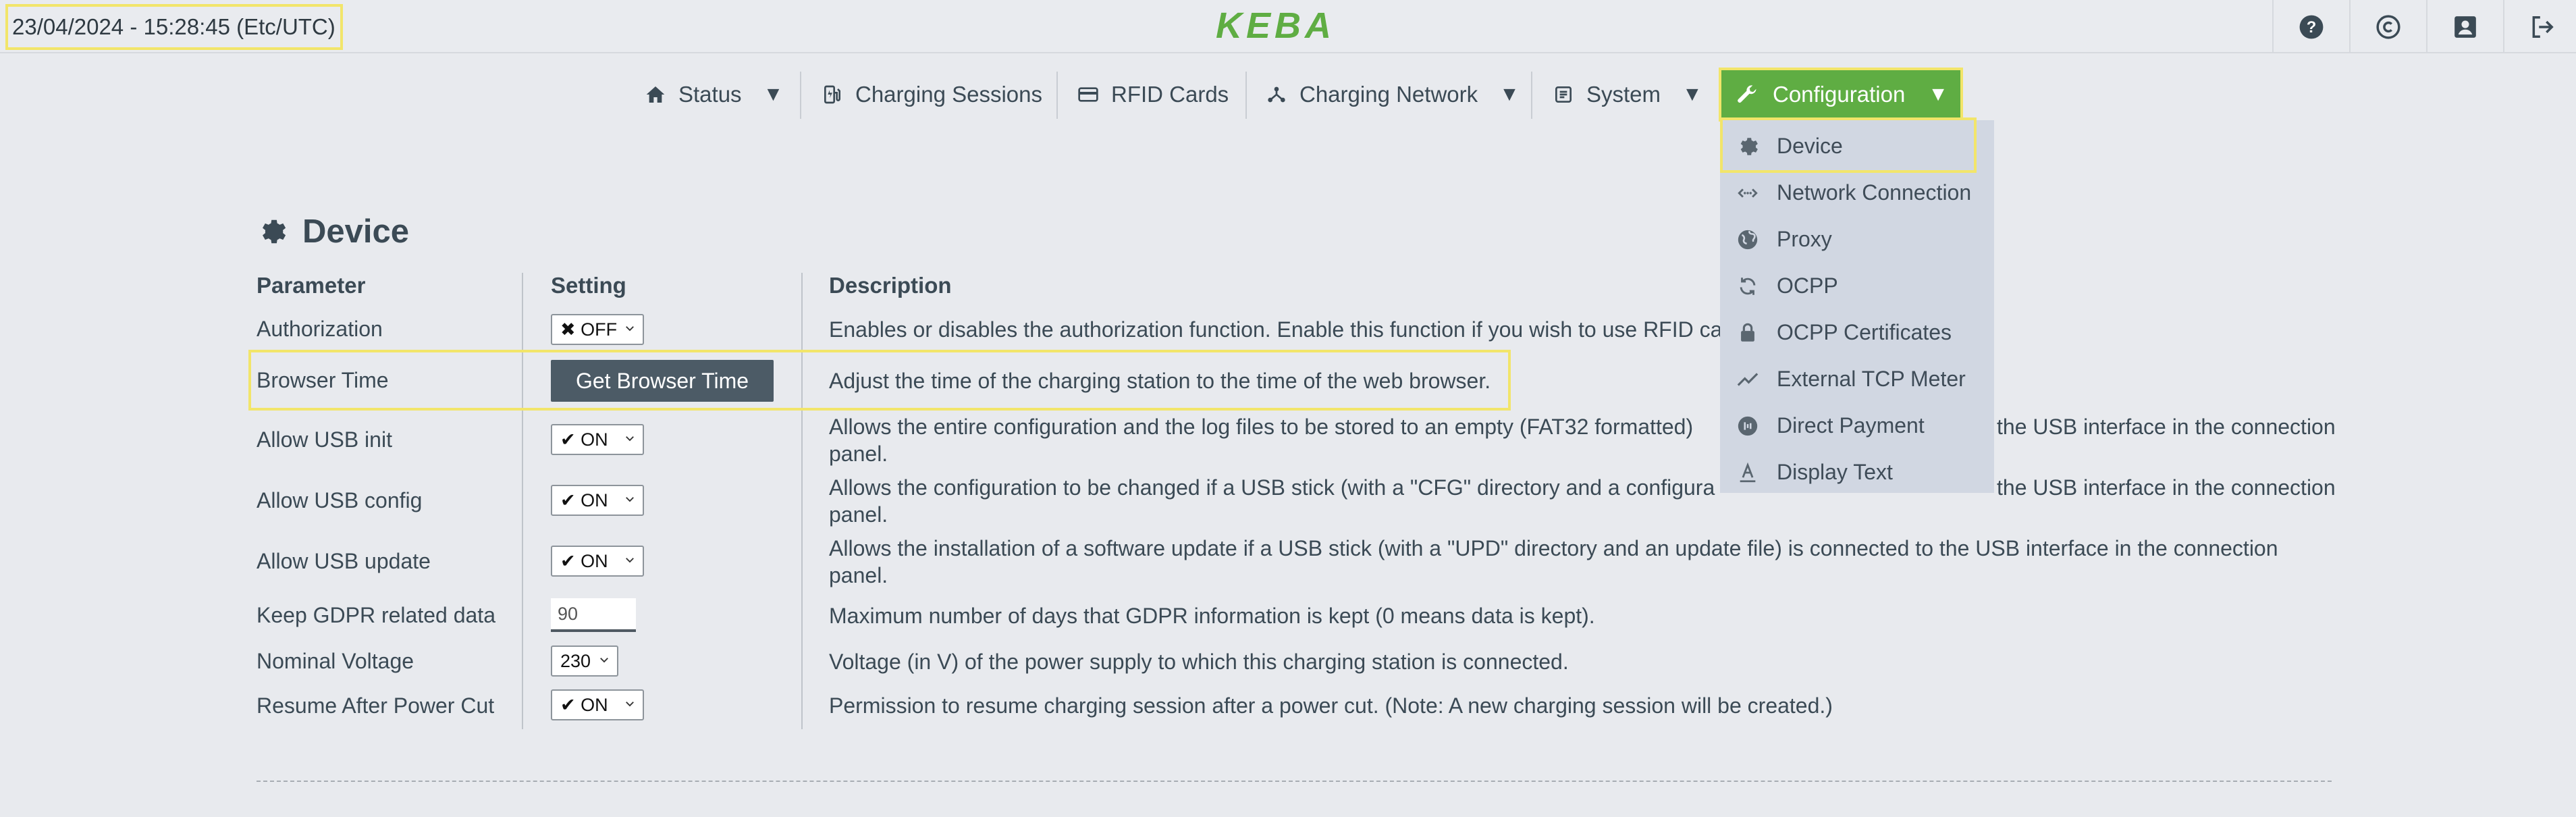  What do you see at coordinates (1294, 782) in the screenshot?
I see `section-divider` at bounding box center [1294, 782].